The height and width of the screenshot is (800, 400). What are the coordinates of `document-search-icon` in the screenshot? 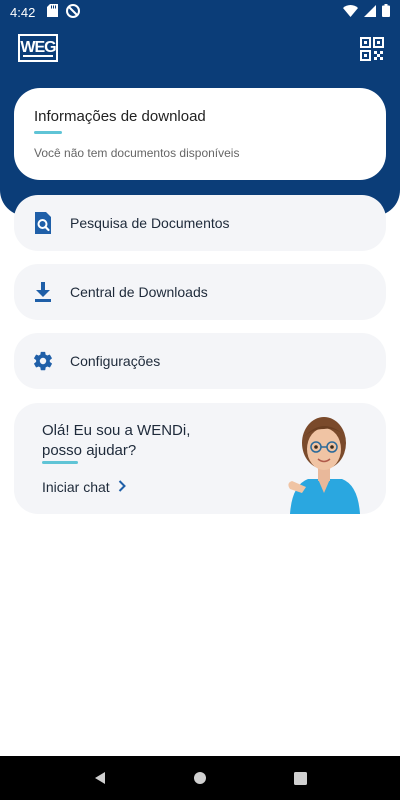 It's located at (43, 223).